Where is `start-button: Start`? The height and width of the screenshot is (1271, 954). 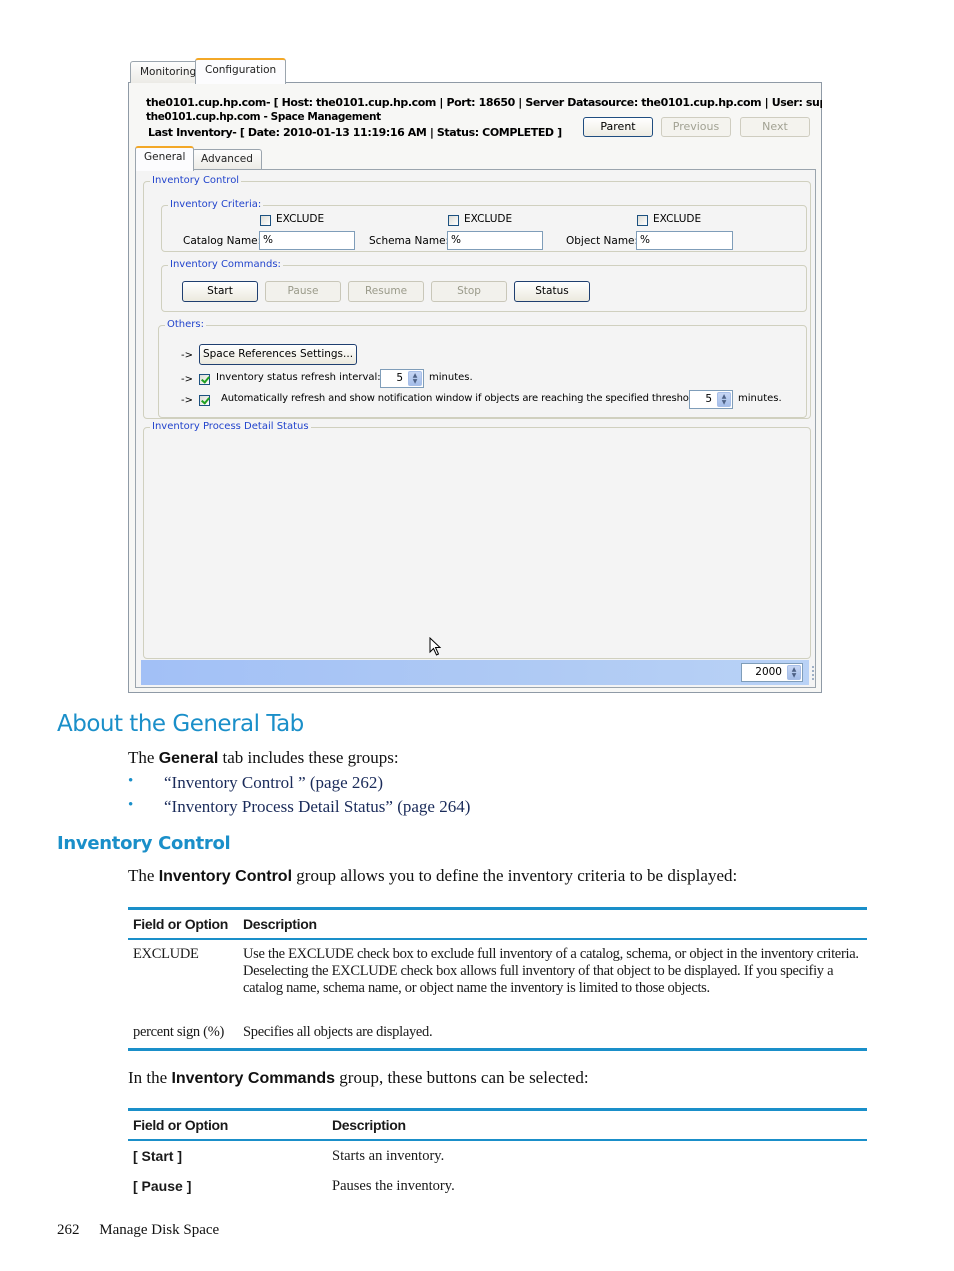 start-button: Start is located at coordinates (220, 291).